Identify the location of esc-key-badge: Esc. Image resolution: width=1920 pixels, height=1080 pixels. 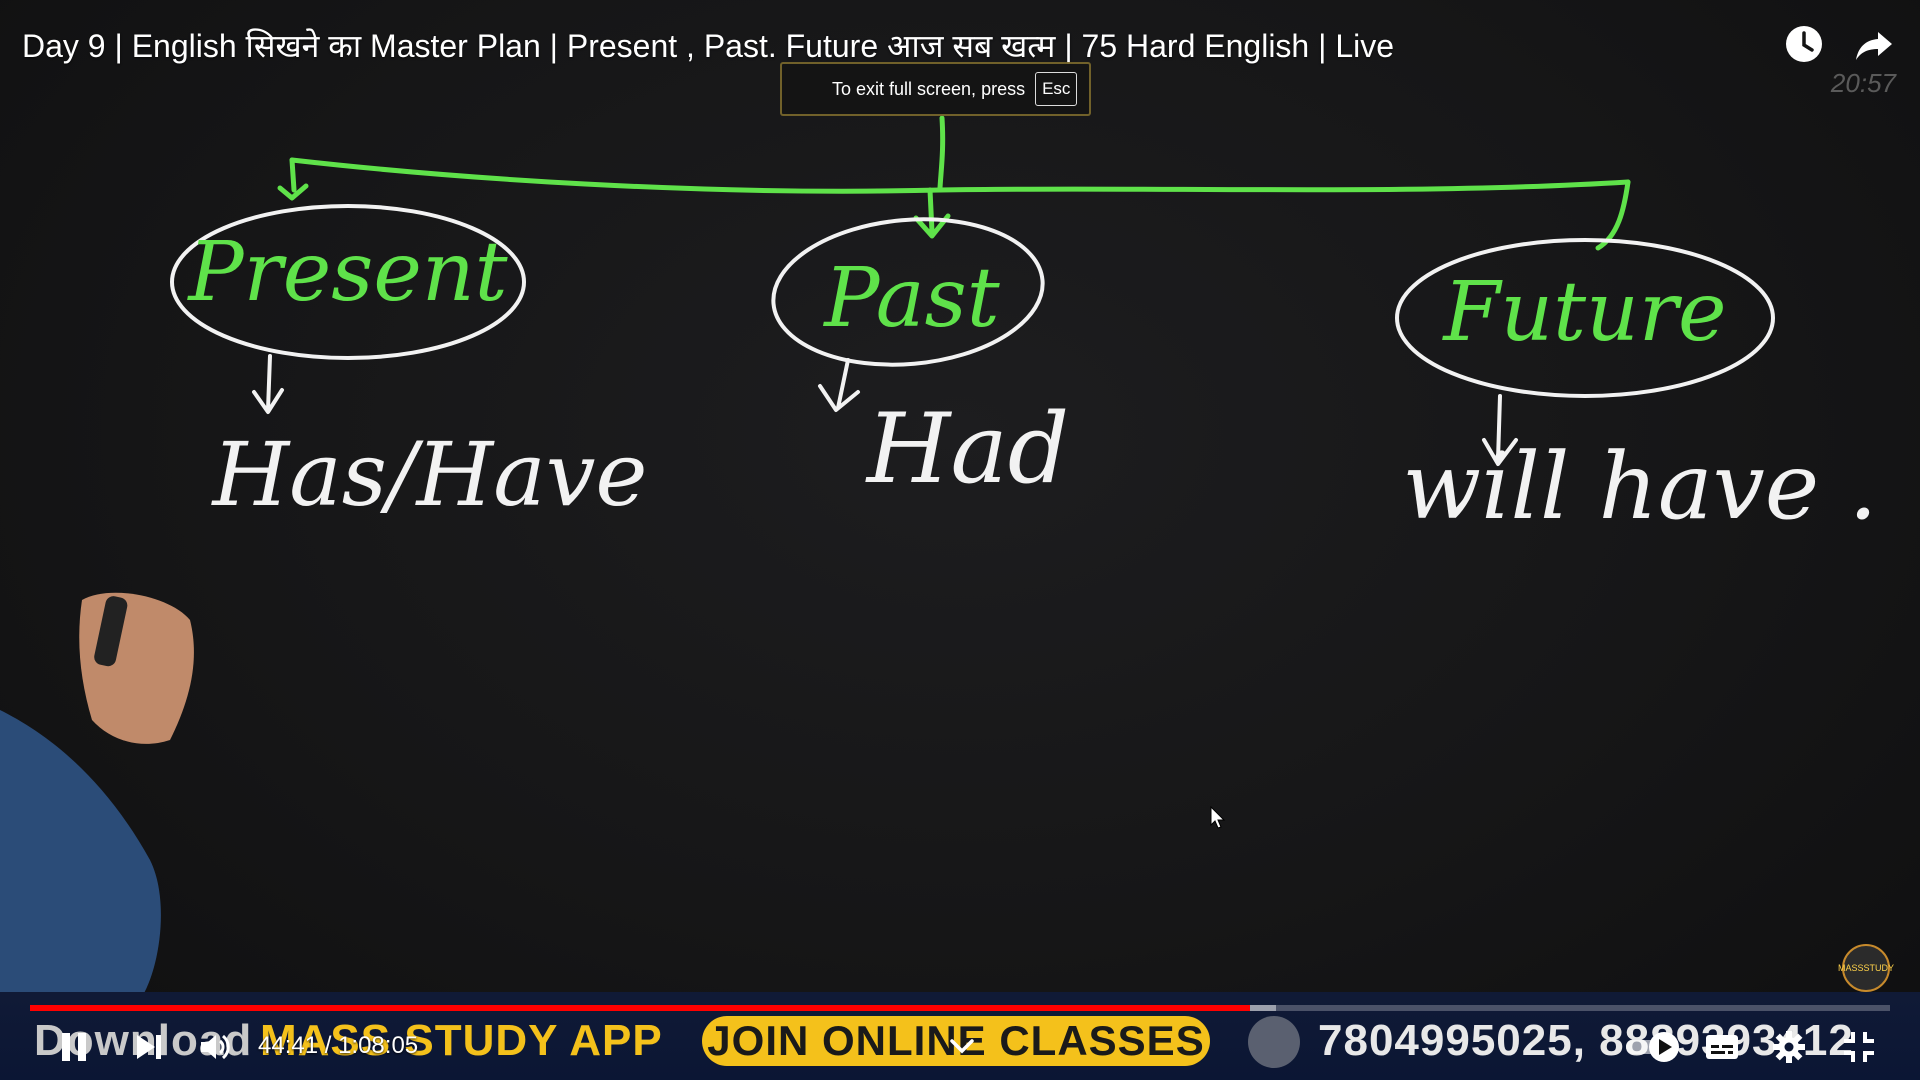
(1056, 89).